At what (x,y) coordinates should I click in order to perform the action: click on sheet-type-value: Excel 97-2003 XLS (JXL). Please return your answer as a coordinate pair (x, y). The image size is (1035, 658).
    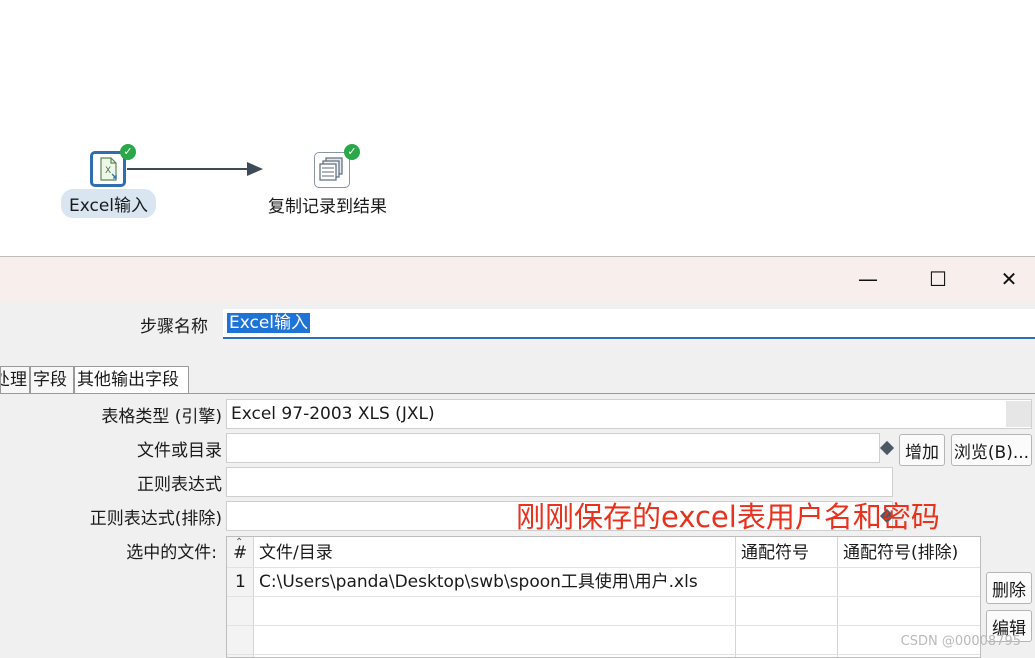
    Looking at the image, I should click on (333, 414).